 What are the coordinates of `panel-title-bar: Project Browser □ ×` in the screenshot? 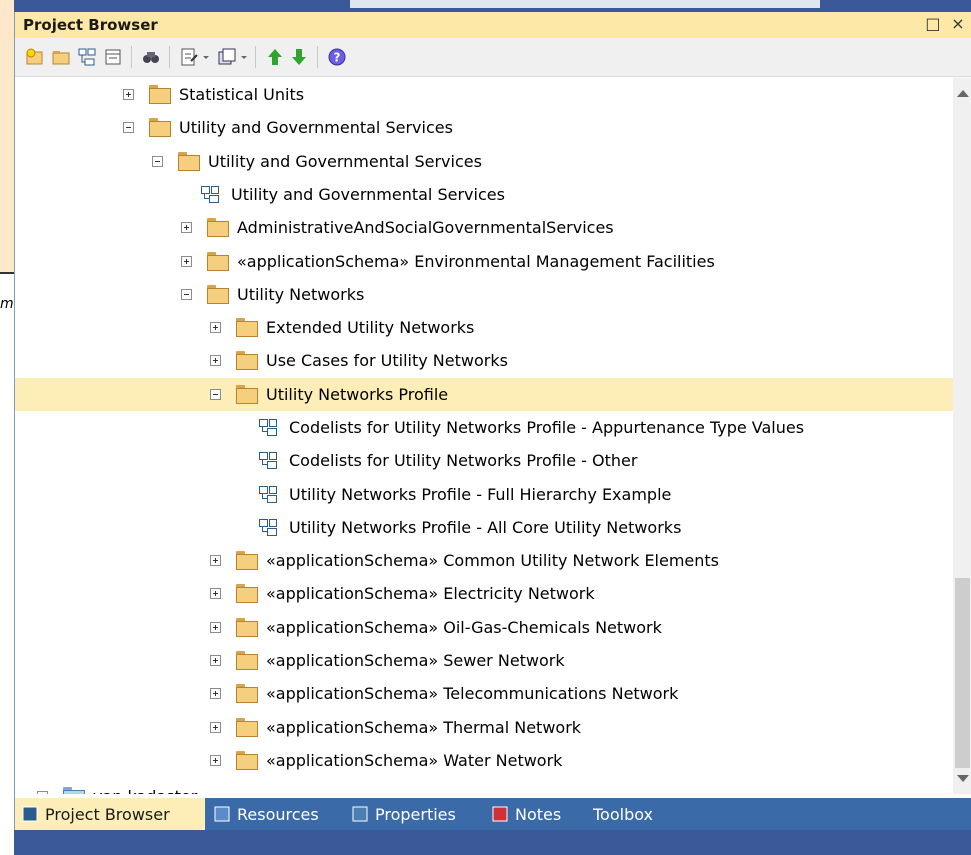 It's located at (493, 25).